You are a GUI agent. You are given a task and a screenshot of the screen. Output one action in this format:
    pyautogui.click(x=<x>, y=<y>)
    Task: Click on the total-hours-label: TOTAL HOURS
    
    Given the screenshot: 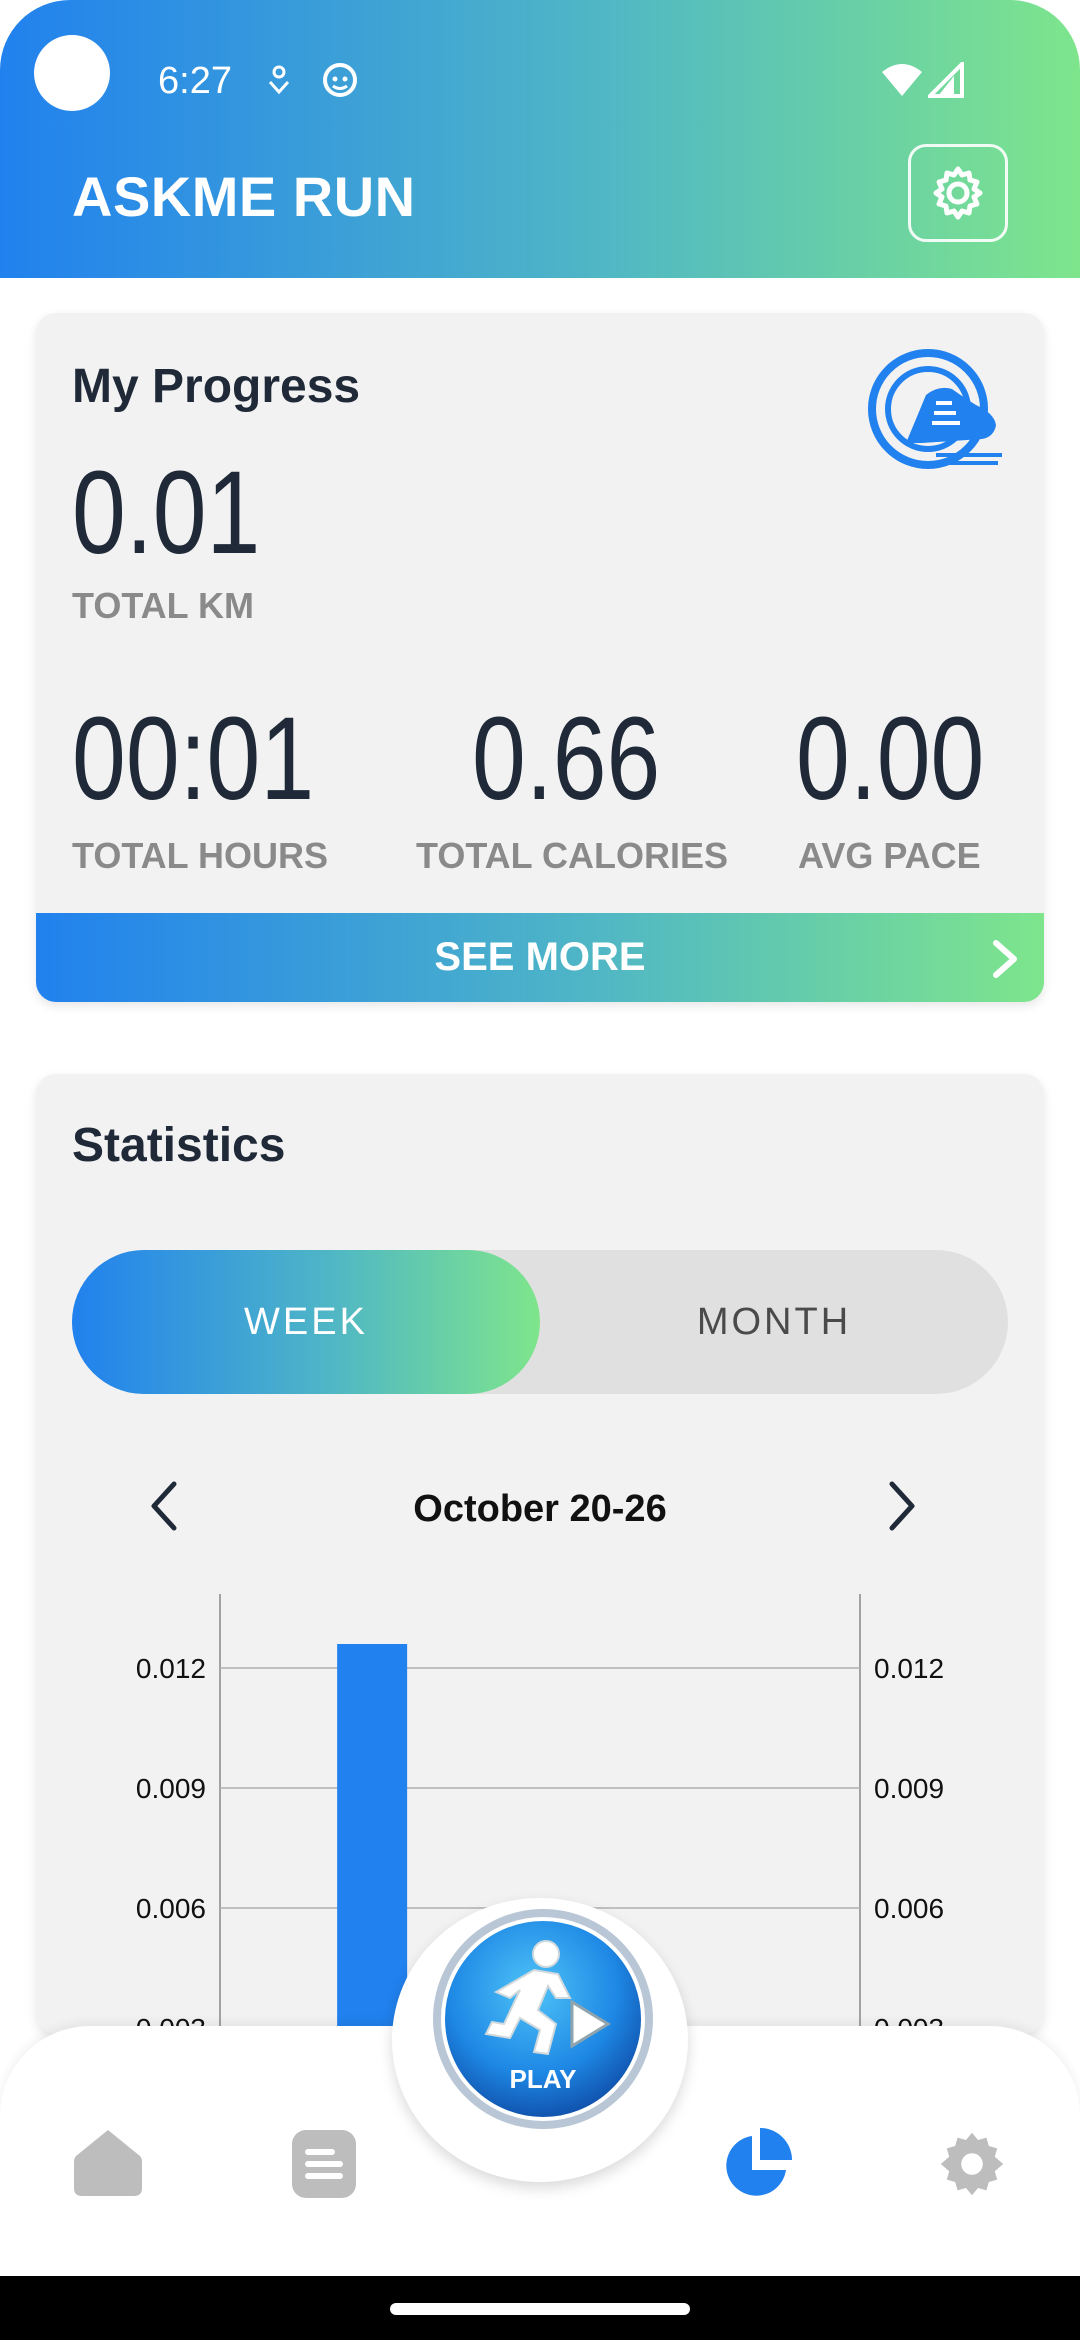 What is the action you would take?
    pyautogui.click(x=200, y=855)
    